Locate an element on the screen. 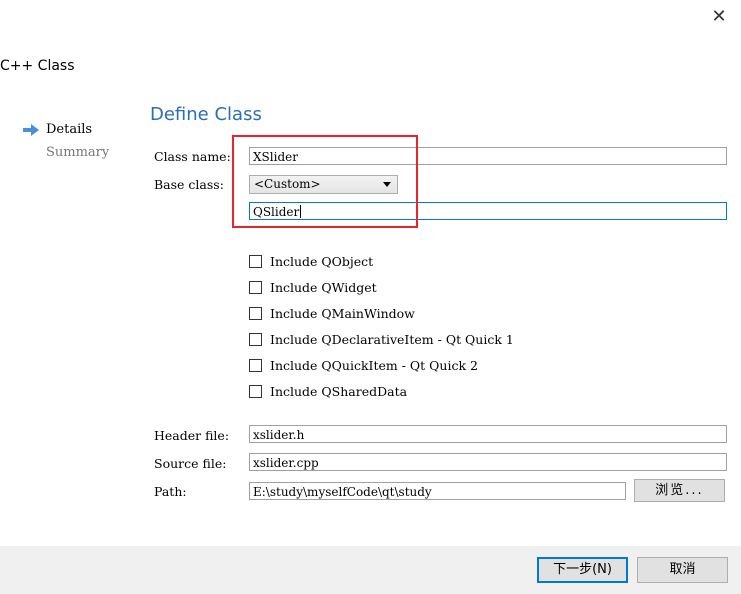 This screenshot has height=594, width=741. checkbox-include-qwidget: Include QWidget is located at coordinates (313, 289).